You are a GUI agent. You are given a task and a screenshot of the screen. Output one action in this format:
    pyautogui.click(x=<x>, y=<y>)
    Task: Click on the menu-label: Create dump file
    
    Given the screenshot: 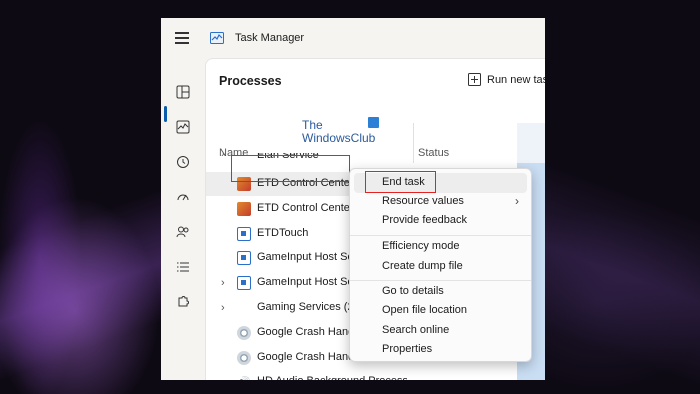 What is the action you would take?
    pyautogui.click(x=422, y=266)
    